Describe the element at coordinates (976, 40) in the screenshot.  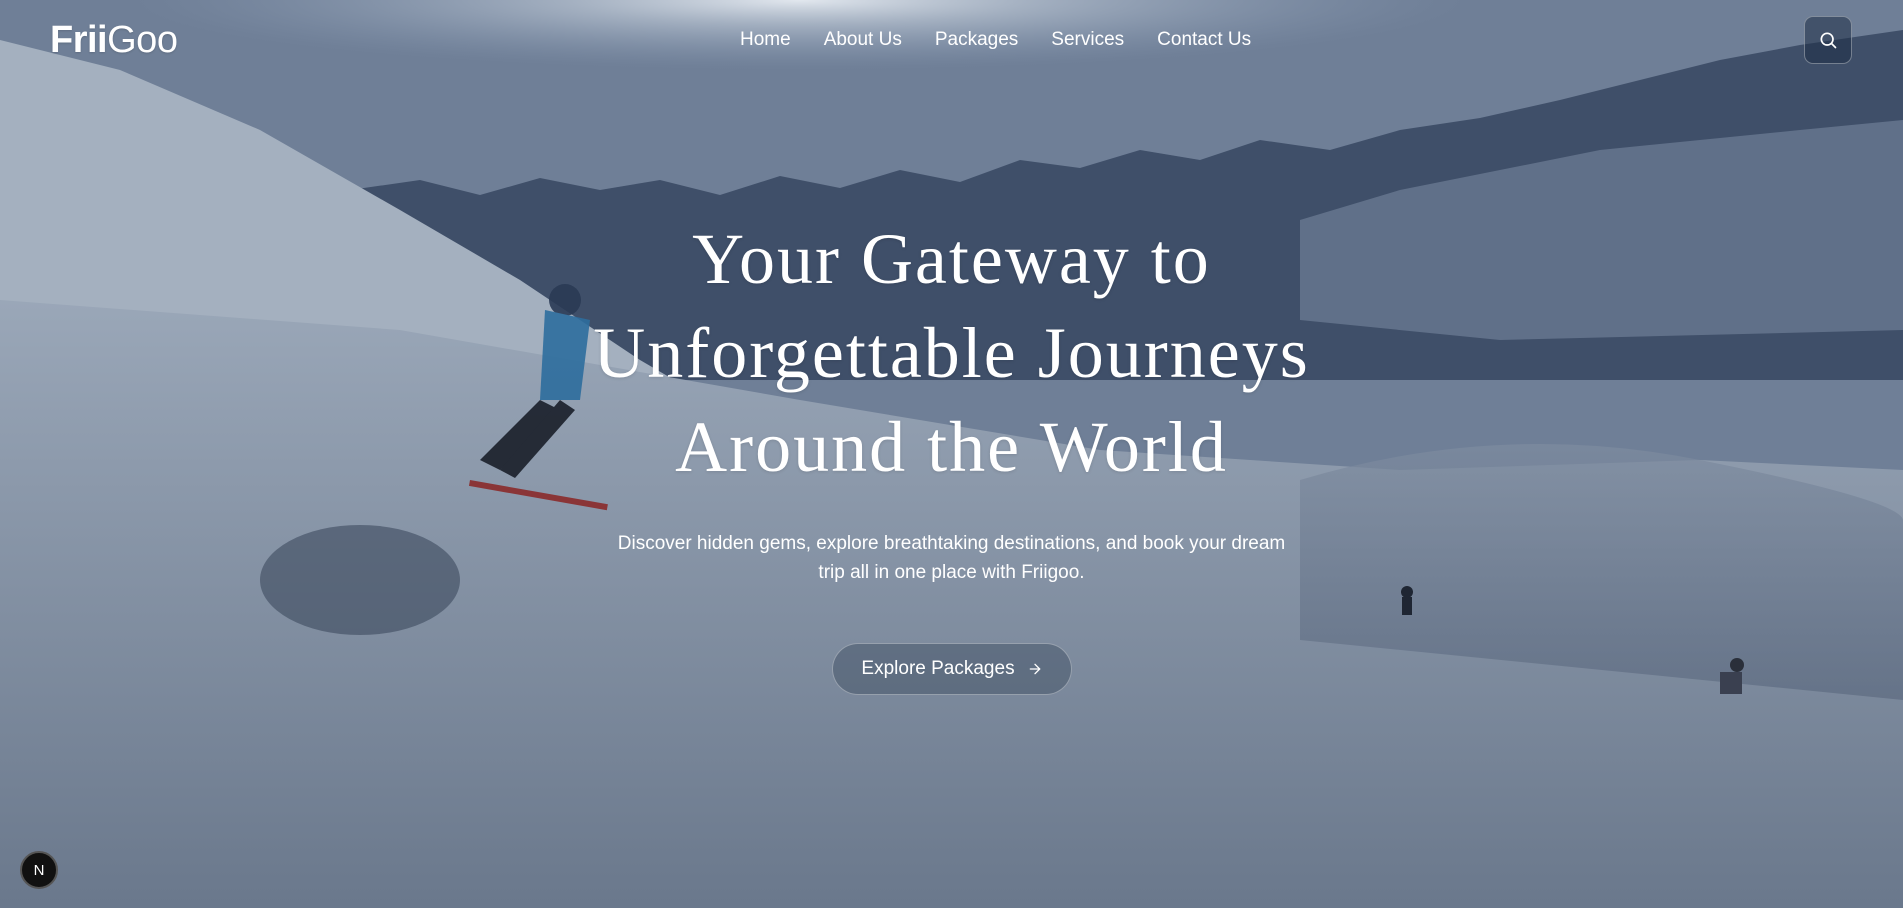
I see `nav-item-packages: Packages` at that location.